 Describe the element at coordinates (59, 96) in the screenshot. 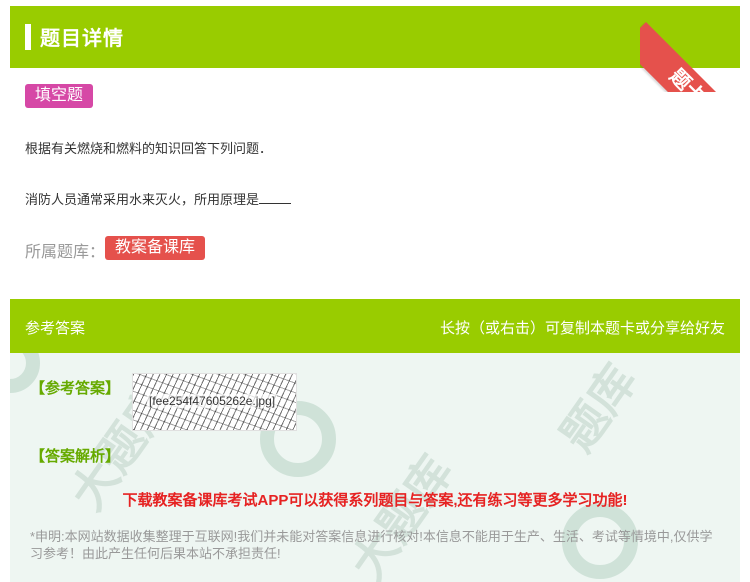

I see `question-type-badge: 填空题` at that location.